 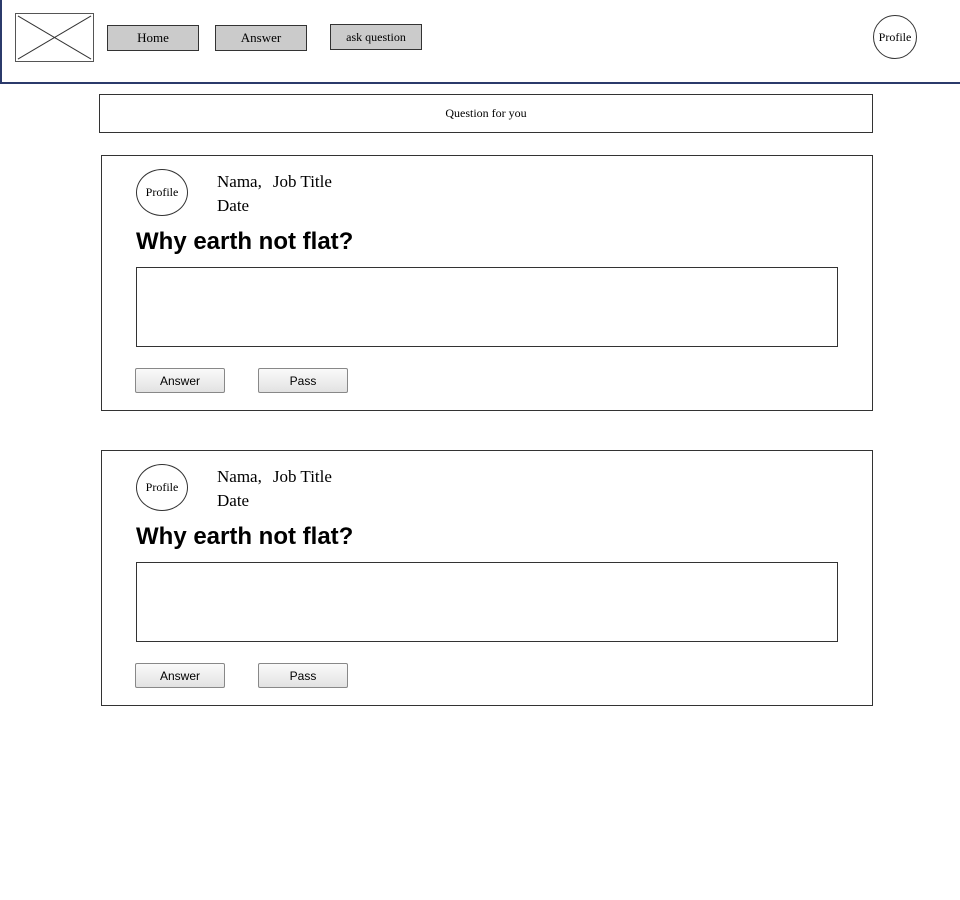 I want to click on nav-home-button: Home, so click(x=153, y=38).